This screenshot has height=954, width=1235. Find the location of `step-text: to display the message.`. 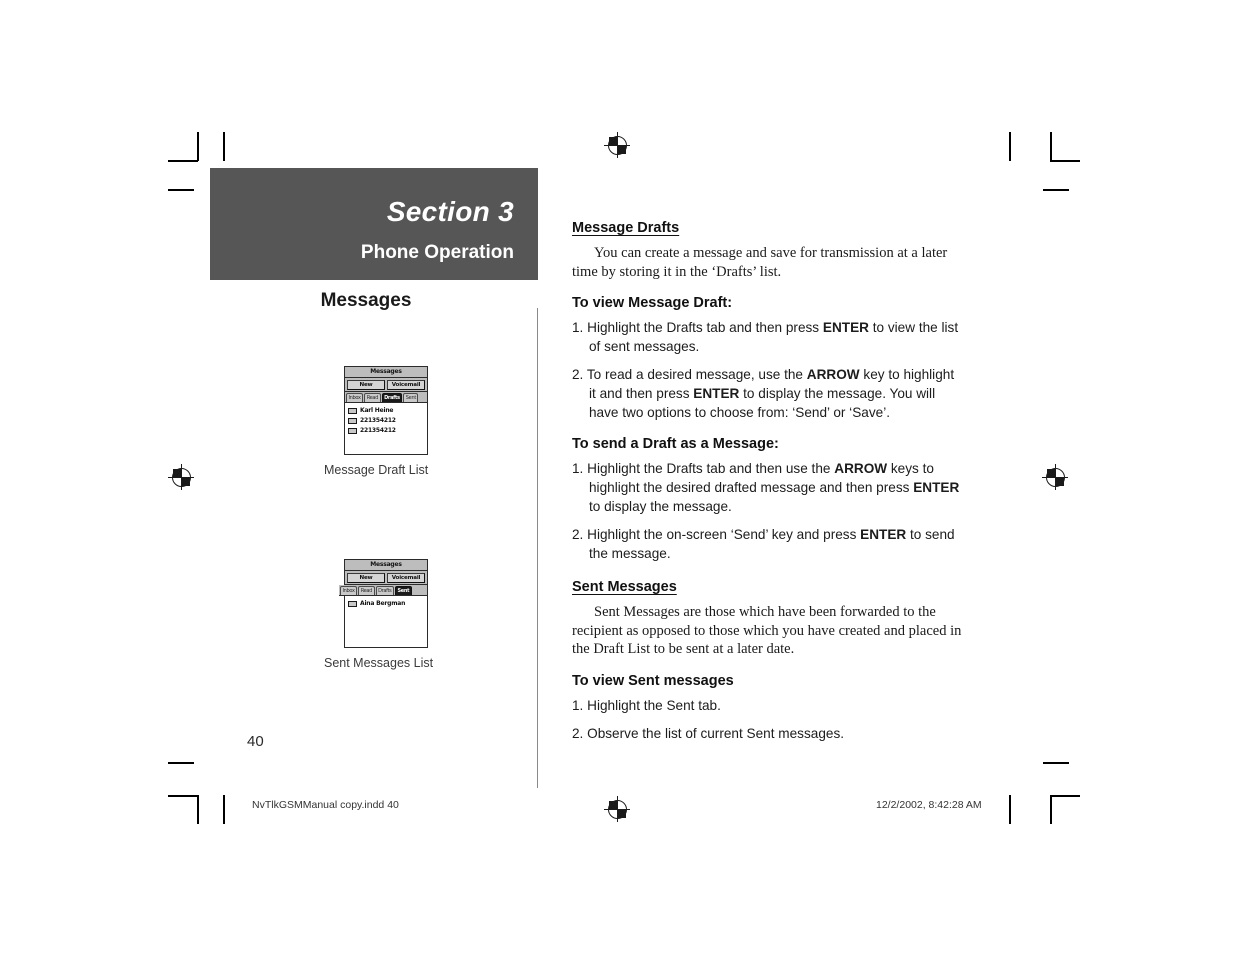

step-text: to display the message. is located at coordinates (660, 506).